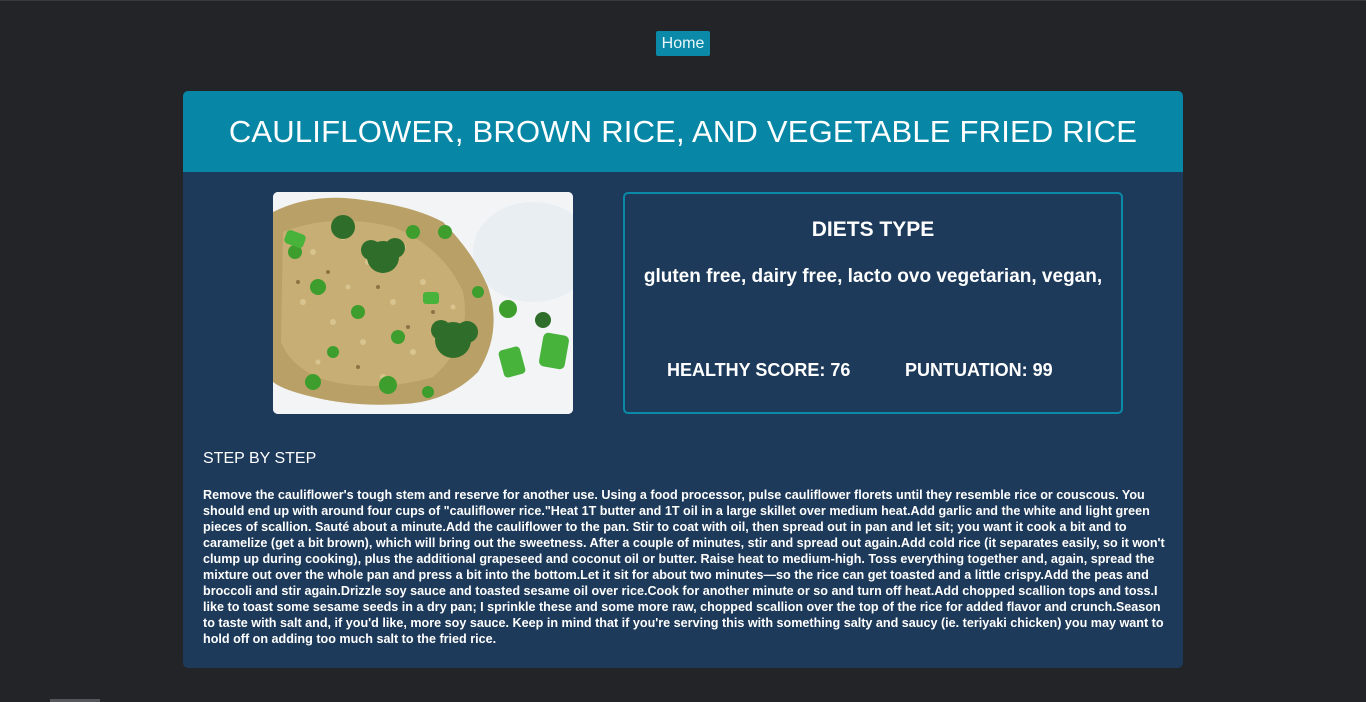 This screenshot has width=1366, height=702. I want to click on recipe-photo, so click(423, 303).